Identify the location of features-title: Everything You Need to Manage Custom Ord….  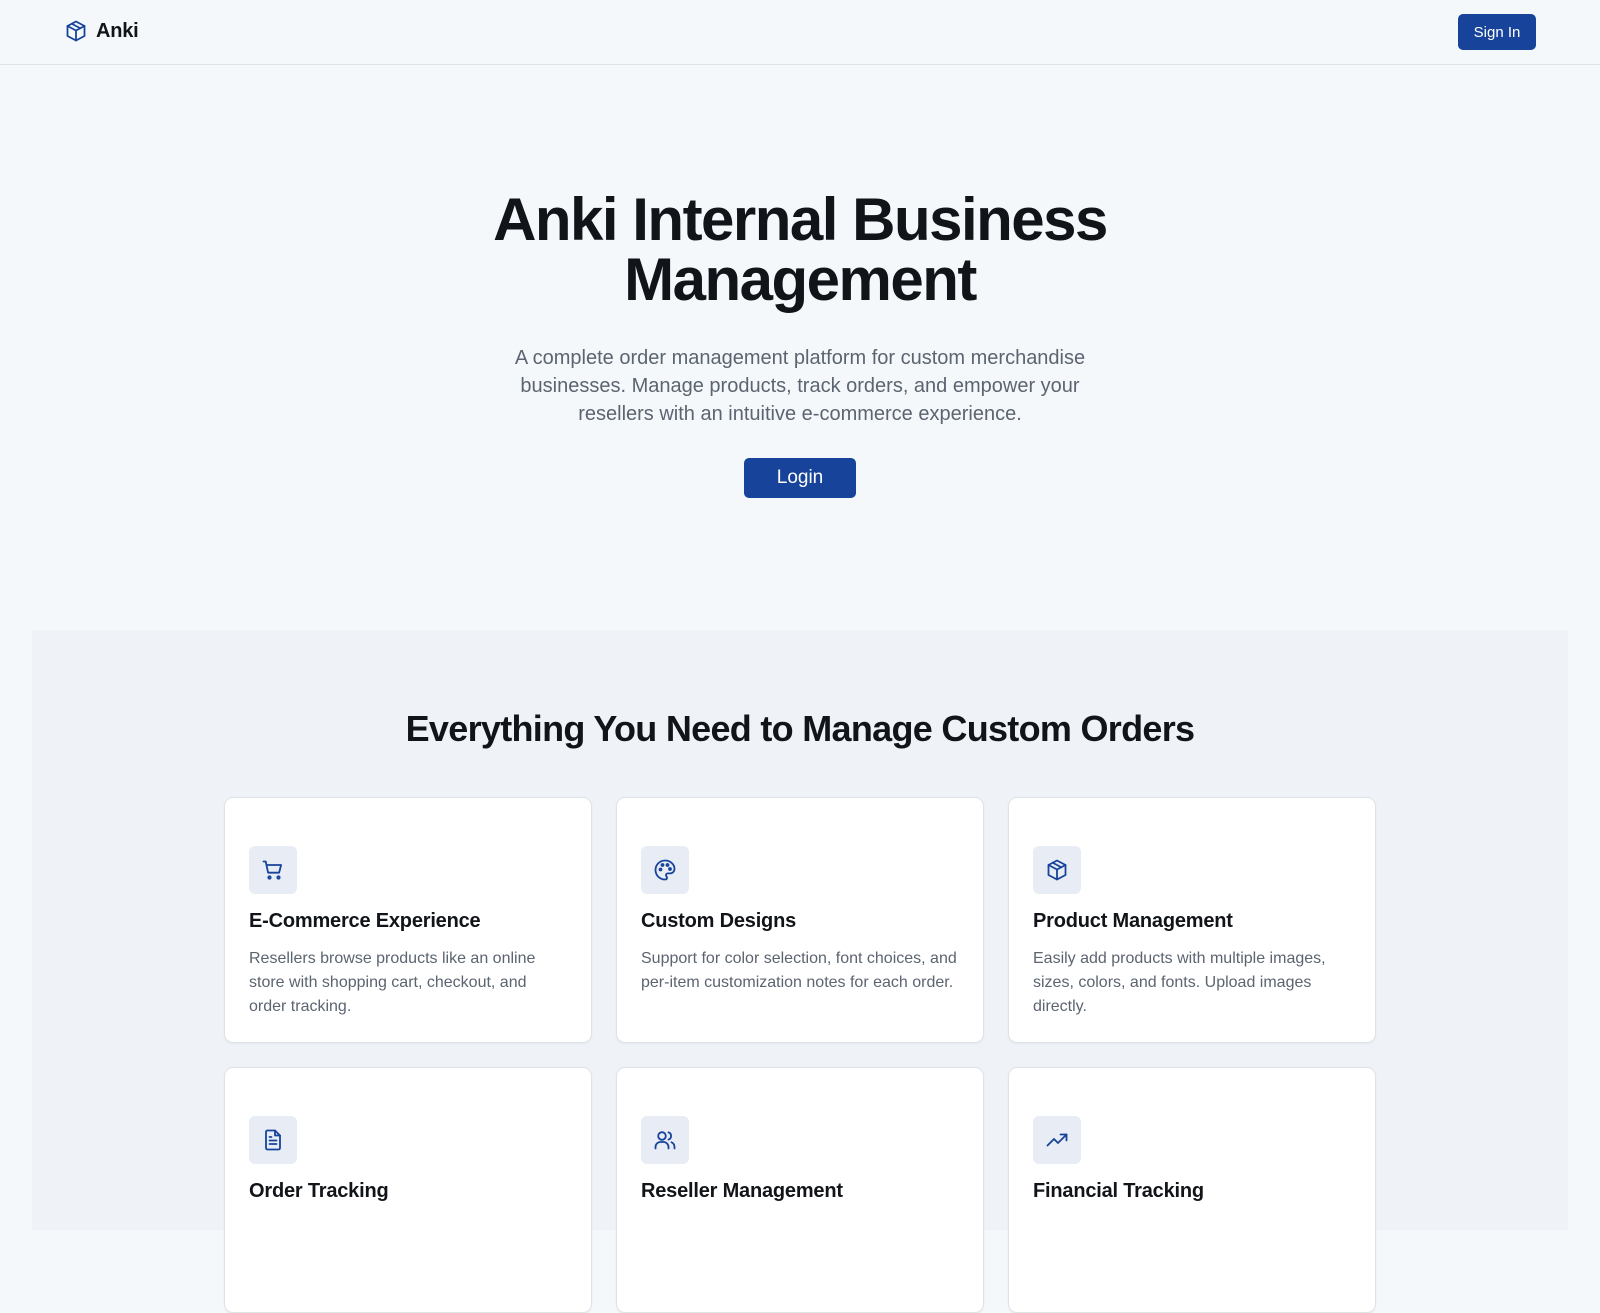
(800, 728).